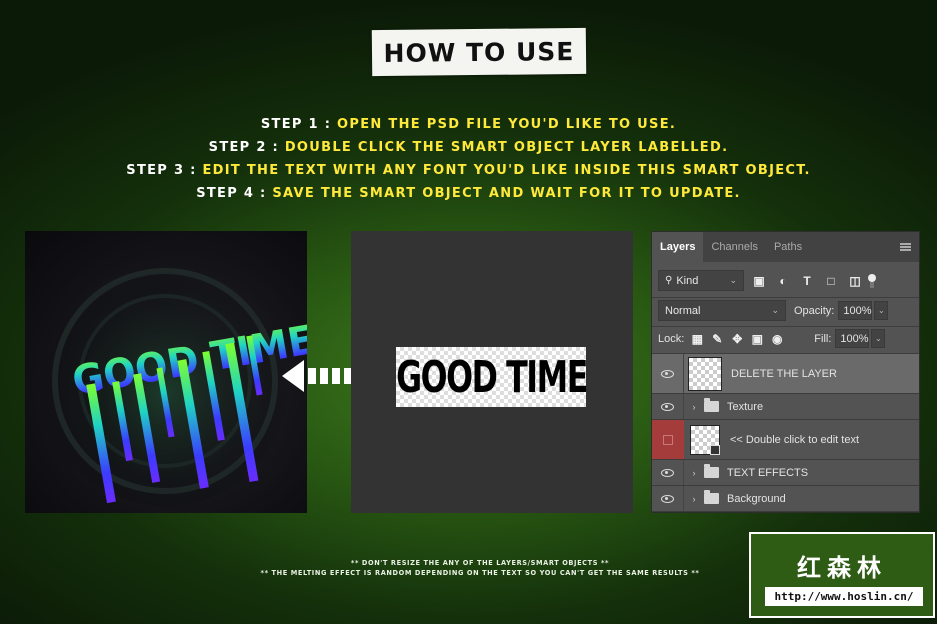 The width and height of the screenshot is (937, 624). Describe the element at coordinates (231, 193) in the screenshot. I see `step-label: STEP 4 :` at that location.